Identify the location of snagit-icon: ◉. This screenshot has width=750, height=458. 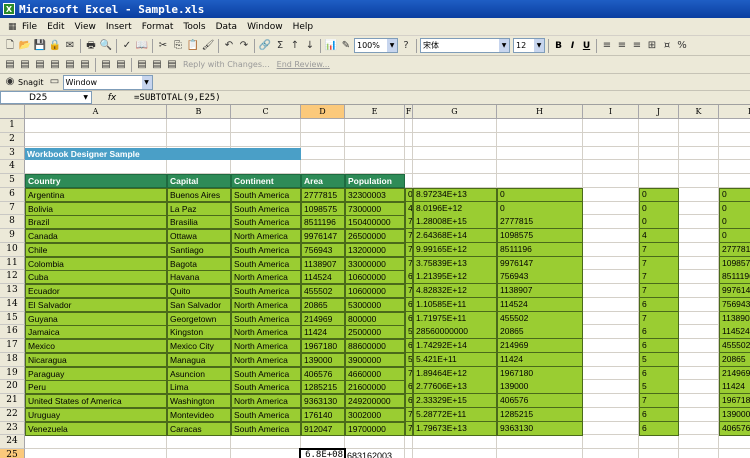
(10, 82).